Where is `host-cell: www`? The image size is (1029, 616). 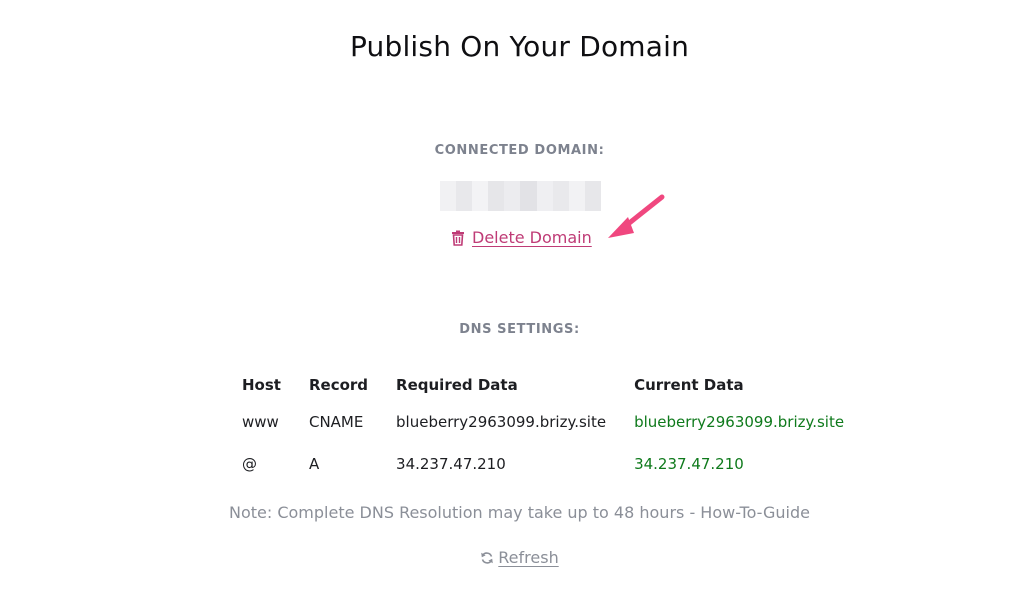
host-cell: www is located at coordinates (260, 422).